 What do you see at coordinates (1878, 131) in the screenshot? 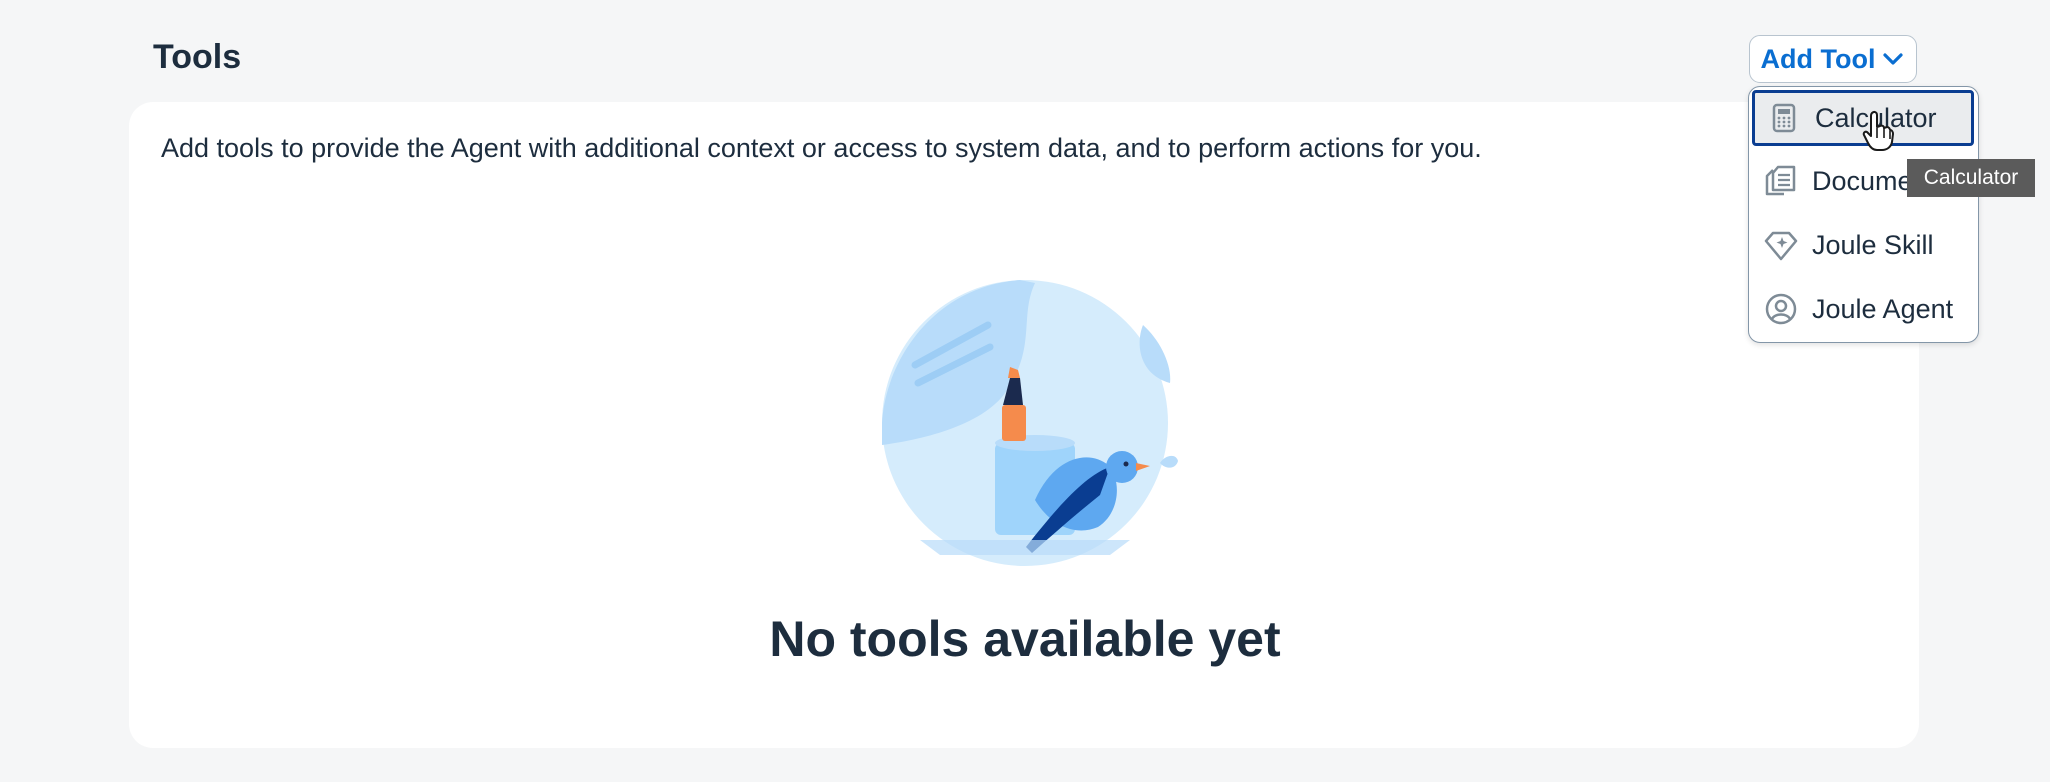
I see `hand-cursor-icon` at bounding box center [1878, 131].